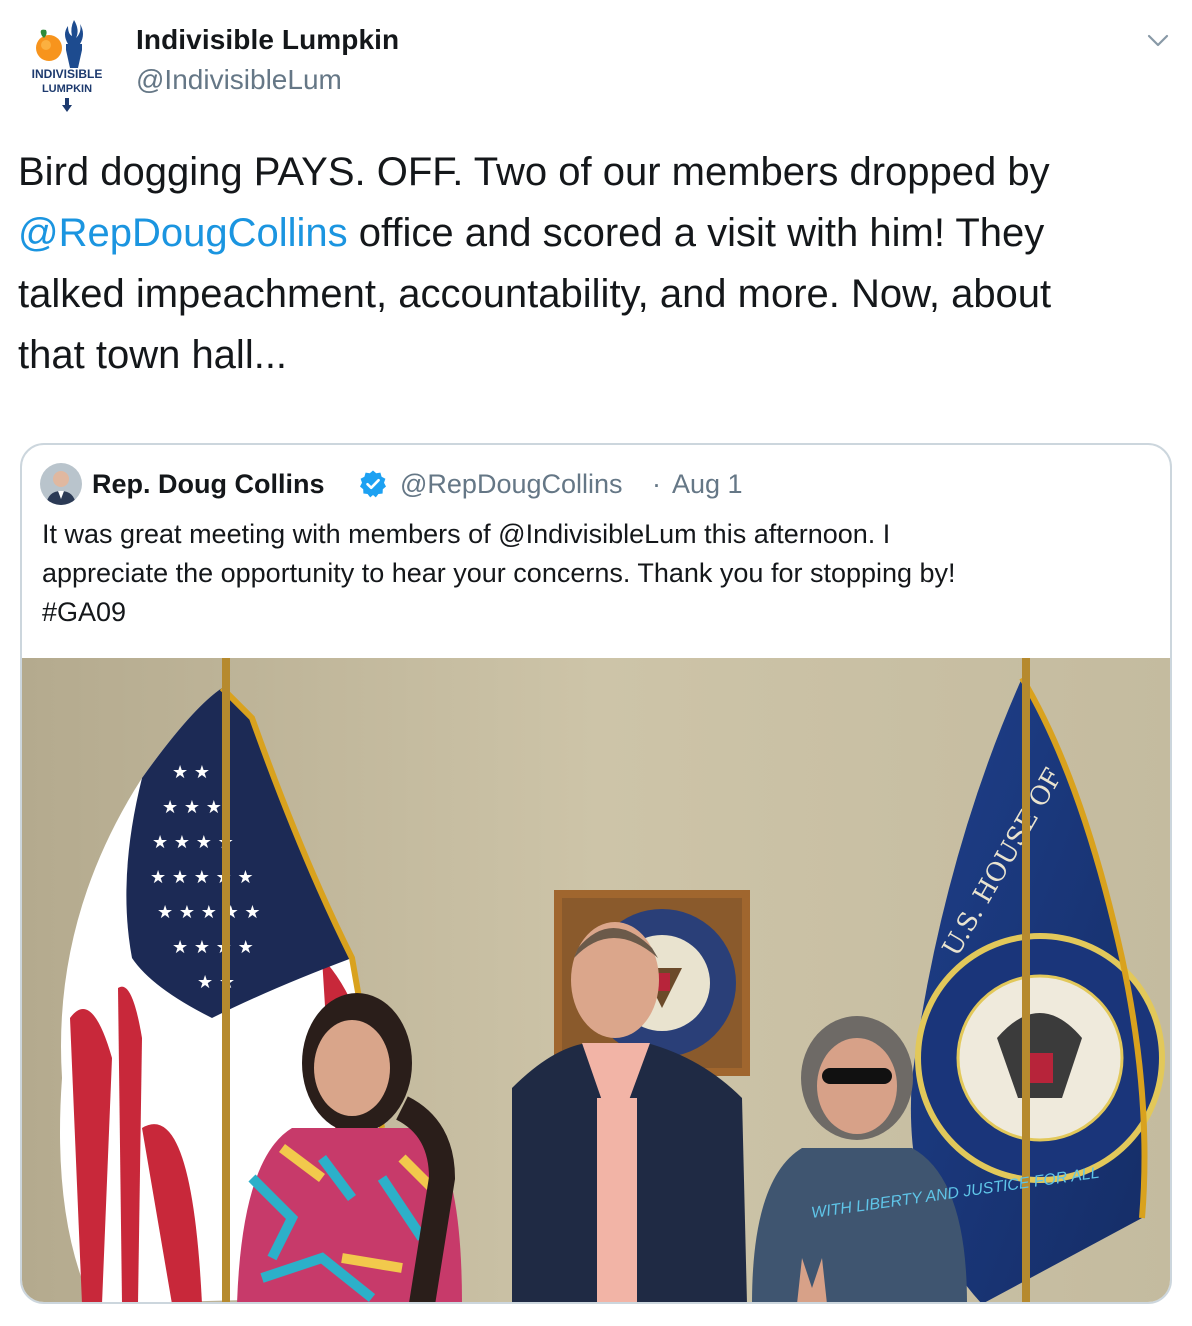 The image size is (1192, 1326). What do you see at coordinates (267, 40) in the screenshot?
I see `author-name: Indivisible Lumpkin` at bounding box center [267, 40].